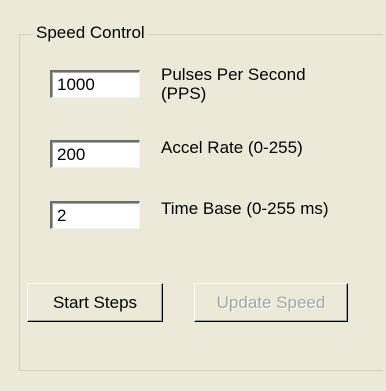 This screenshot has height=391, width=386. I want to click on accel-rate-label: Accel Rate (0-255), so click(232, 147).